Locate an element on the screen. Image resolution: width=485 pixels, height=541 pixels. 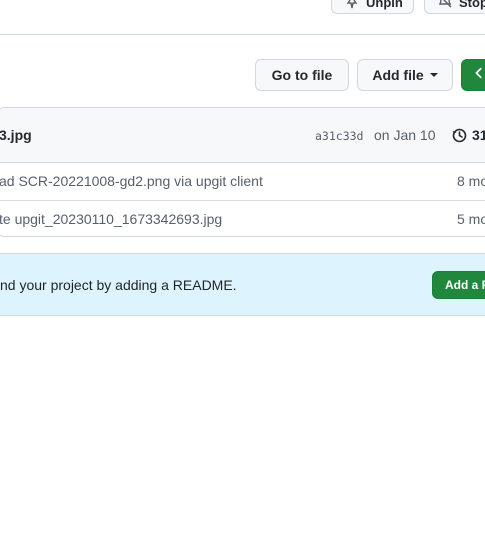
code-icon is located at coordinates (478, 75).